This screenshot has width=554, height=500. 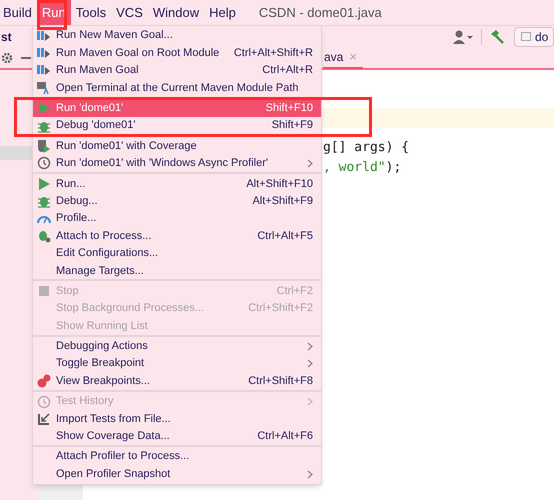 I want to click on menu-bar-item: Build, so click(x=18, y=12).